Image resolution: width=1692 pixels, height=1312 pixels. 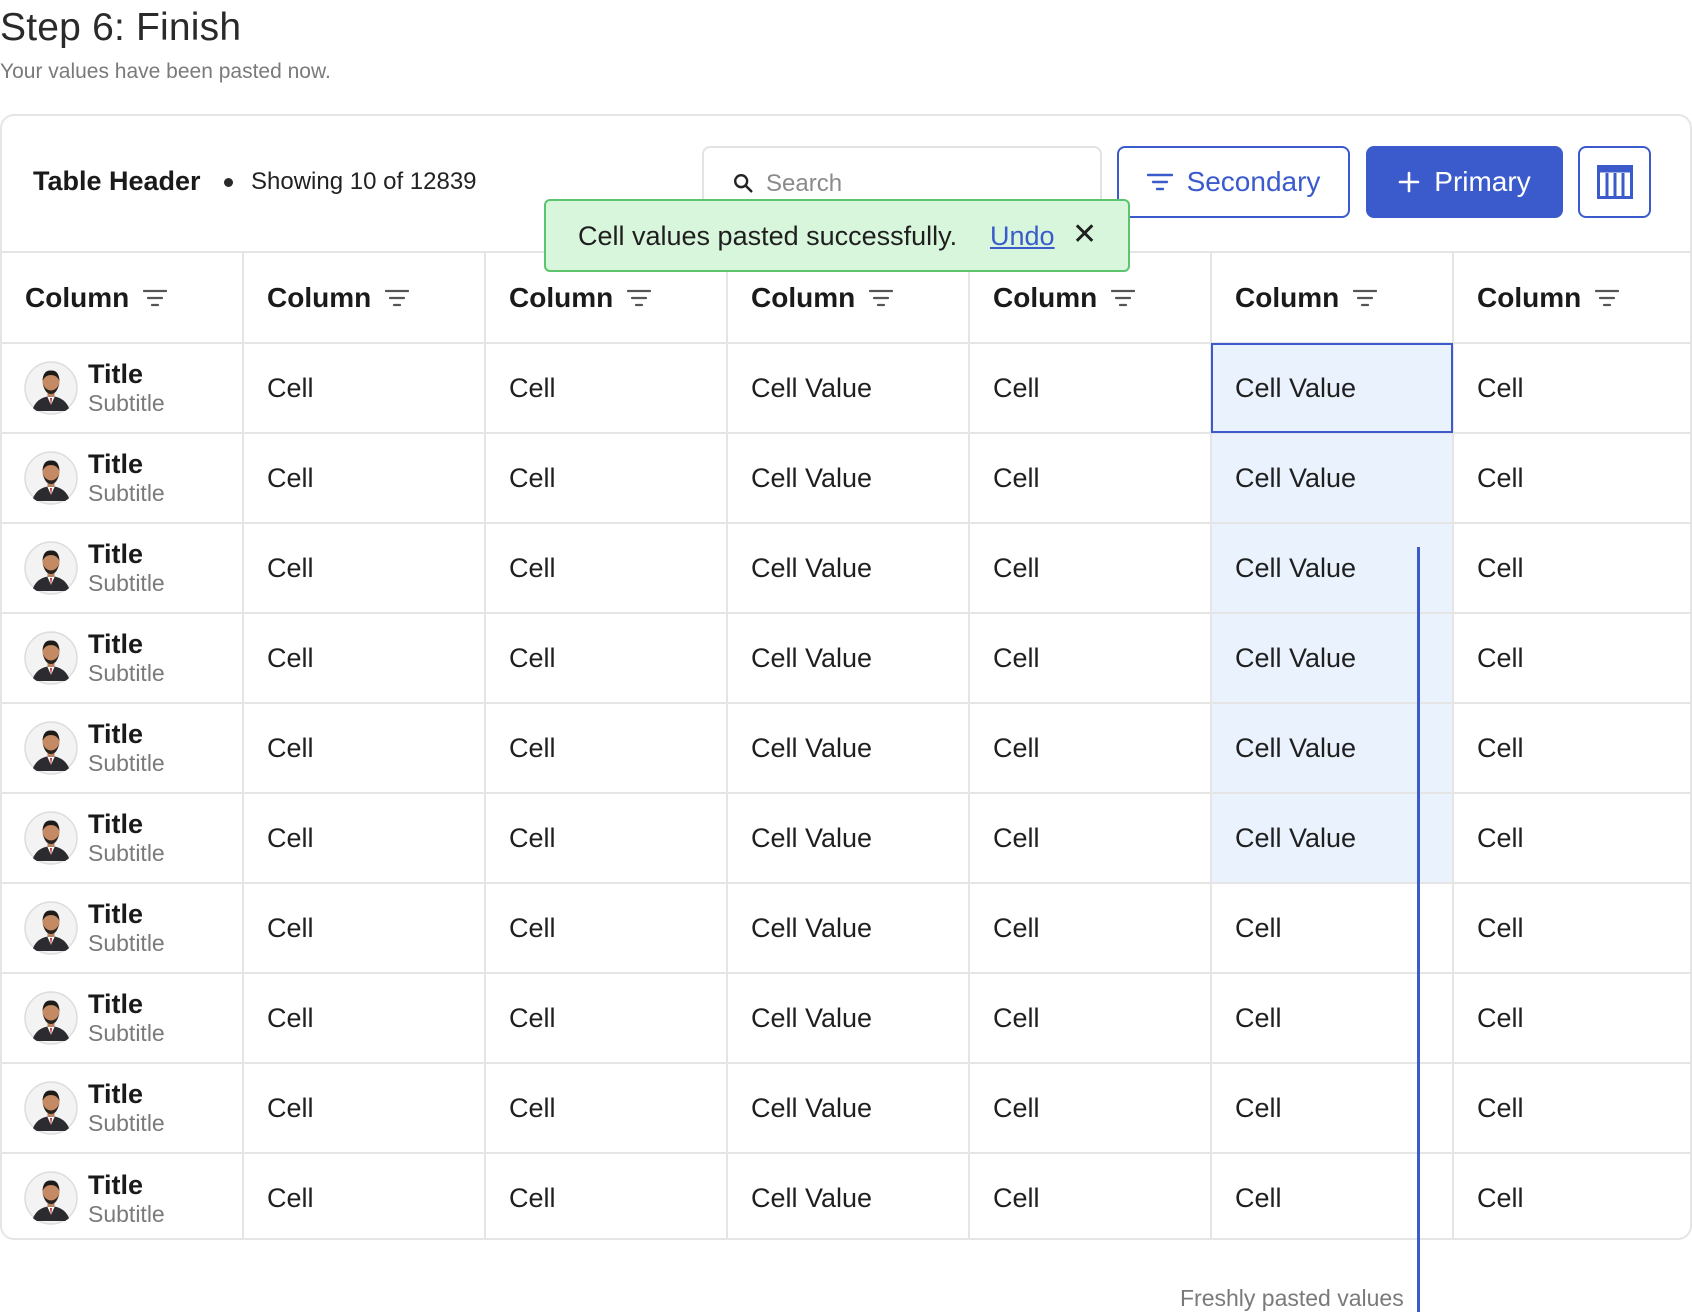 I want to click on annotation-line, so click(x=1418, y=929).